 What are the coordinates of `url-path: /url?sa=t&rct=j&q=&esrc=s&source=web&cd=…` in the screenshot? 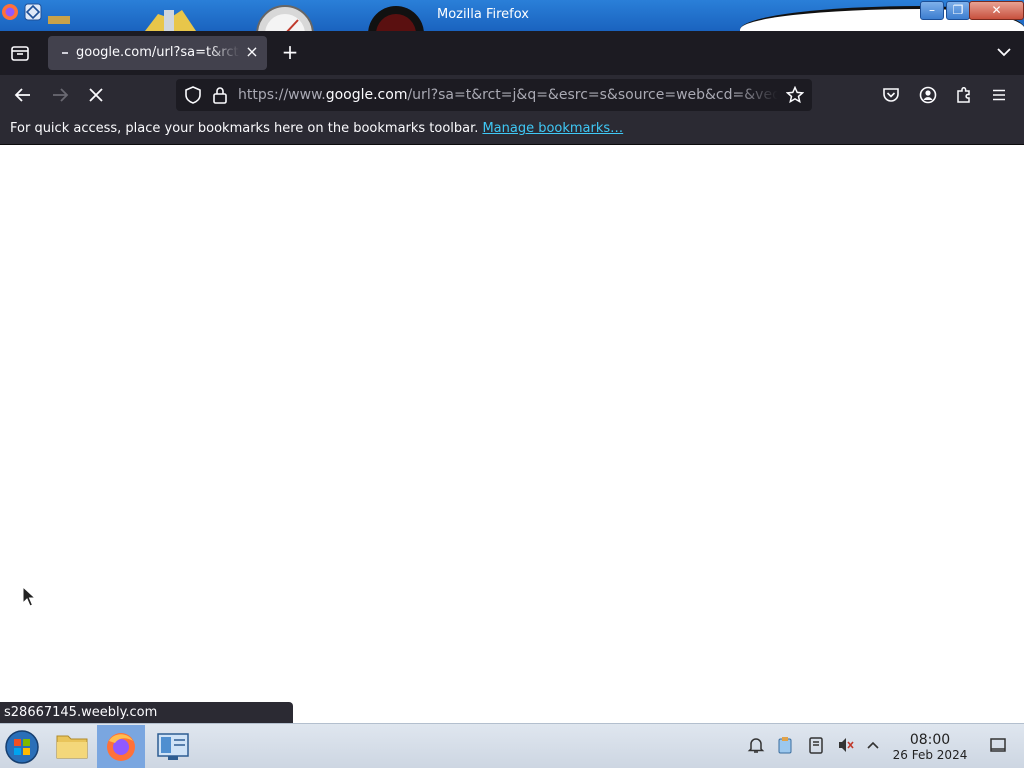 It's located at (592, 95).